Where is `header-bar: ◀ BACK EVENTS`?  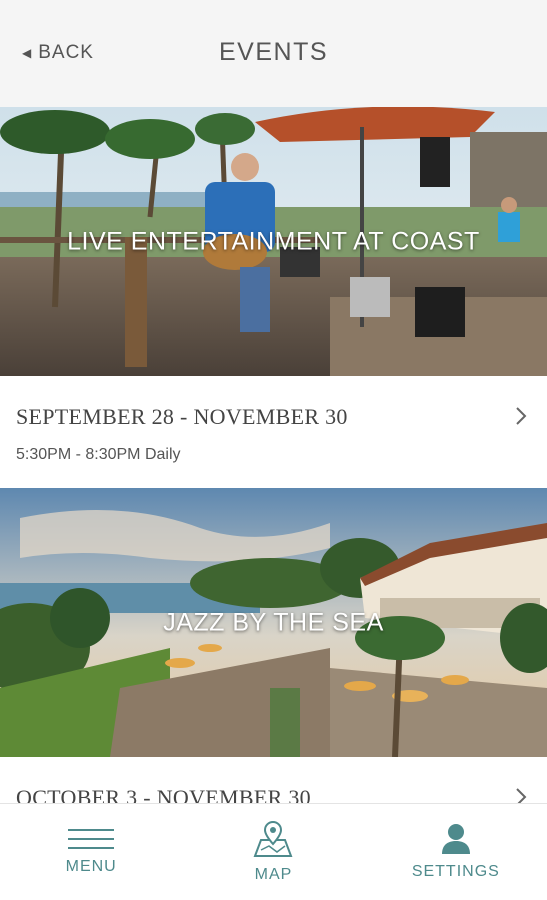
header-bar: ◀ BACK EVENTS is located at coordinates (273, 53).